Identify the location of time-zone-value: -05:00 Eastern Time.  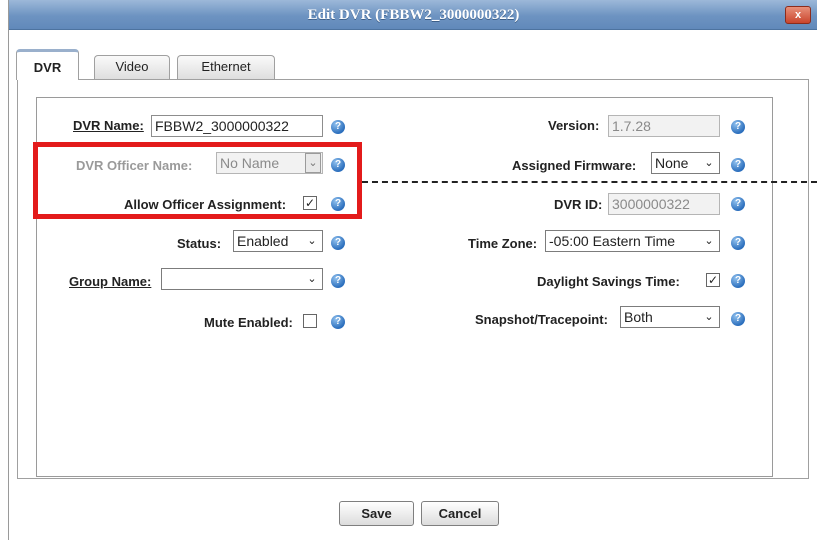
(612, 241).